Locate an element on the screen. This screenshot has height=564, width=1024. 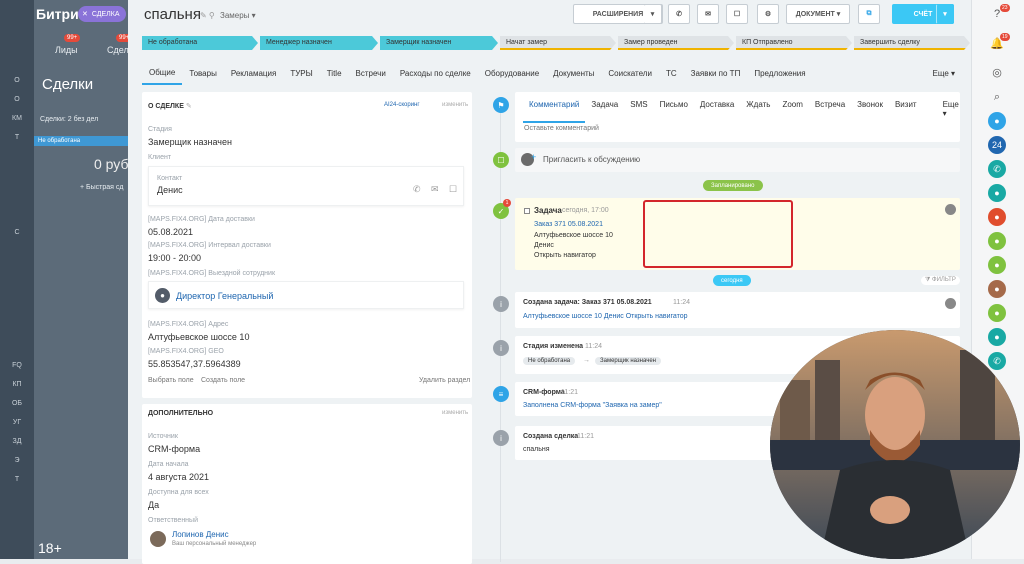
tab-5: Встречи is located at coordinates (371, 74).